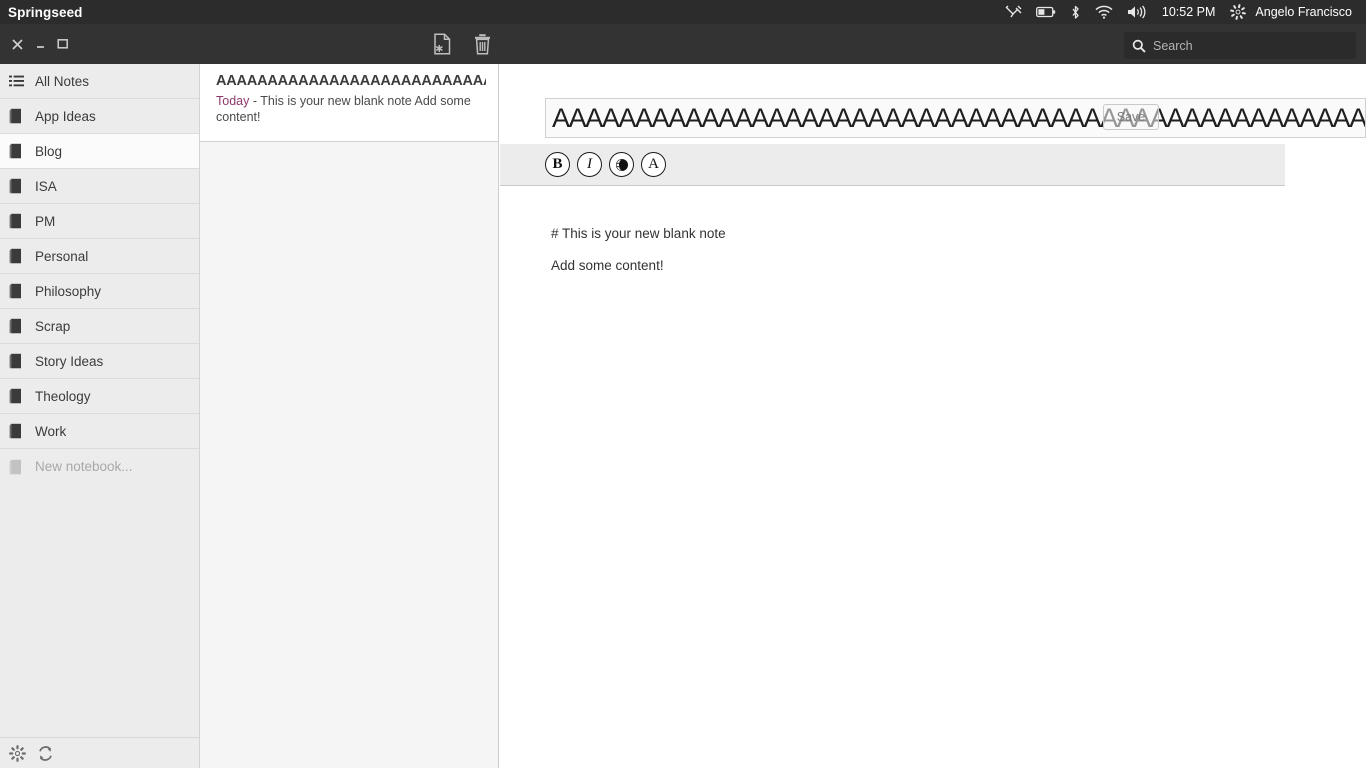 The image size is (1366, 768). What do you see at coordinates (99, 396) in the screenshot?
I see `sidebar-item-theology: Theology` at bounding box center [99, 396].